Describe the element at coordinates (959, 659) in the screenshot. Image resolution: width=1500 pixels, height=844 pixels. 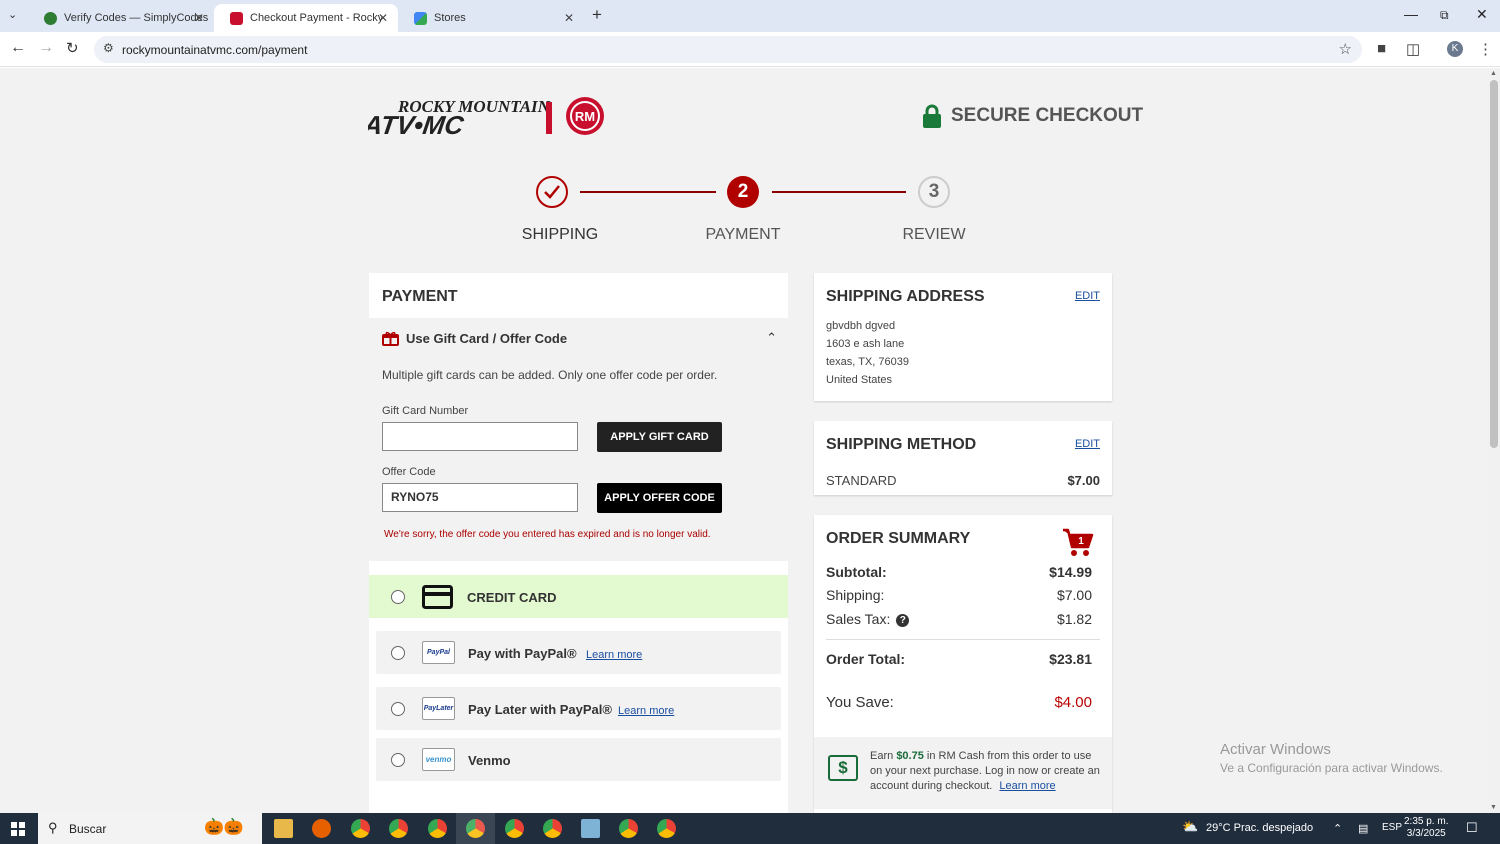
I see `order-total-row: Order Total: $23.81` at that location.